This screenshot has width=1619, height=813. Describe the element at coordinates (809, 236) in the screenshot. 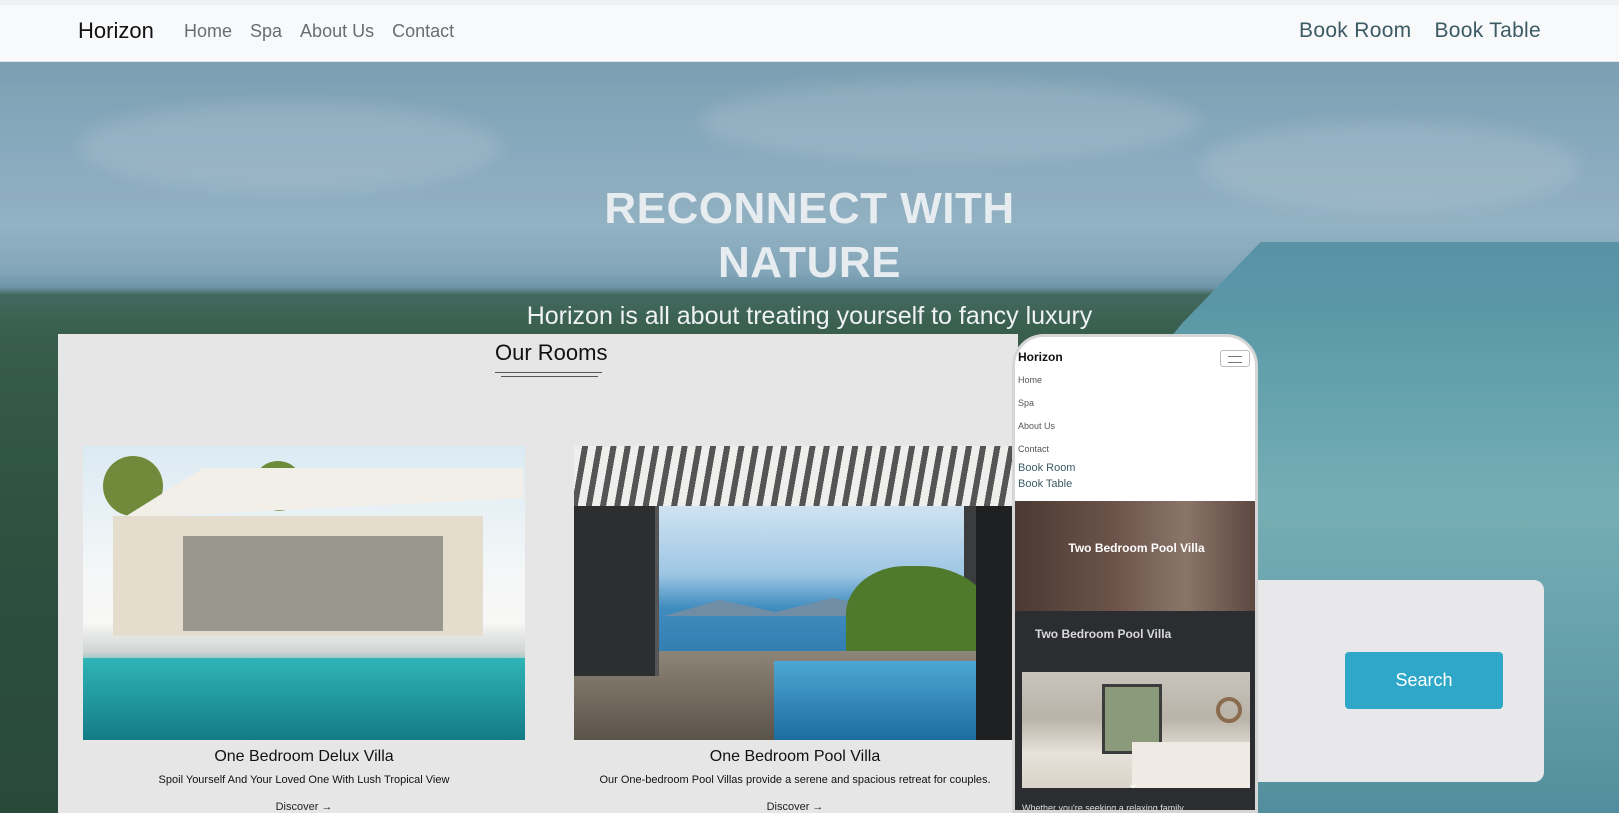

I see `hero-title: RECONNECT WITH NATURE` at that location.